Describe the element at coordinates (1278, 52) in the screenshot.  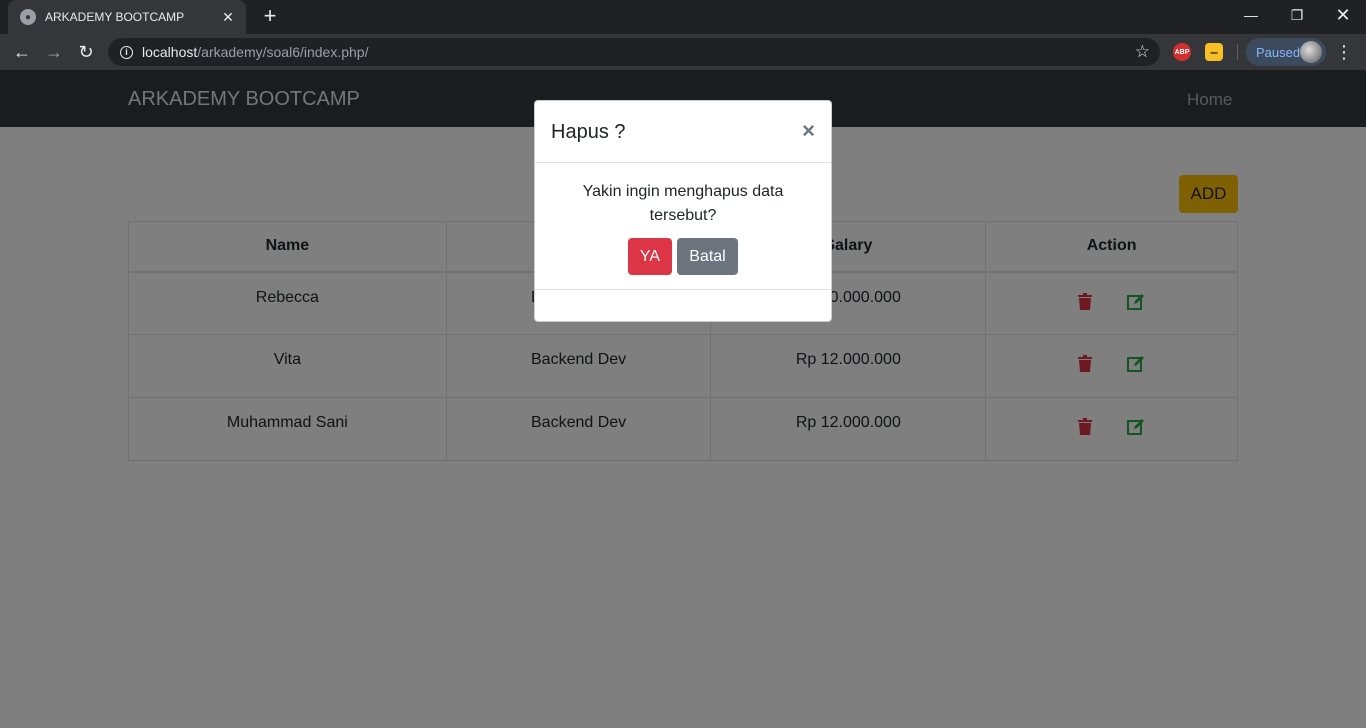
I see `profile-status: Paused` at that location.